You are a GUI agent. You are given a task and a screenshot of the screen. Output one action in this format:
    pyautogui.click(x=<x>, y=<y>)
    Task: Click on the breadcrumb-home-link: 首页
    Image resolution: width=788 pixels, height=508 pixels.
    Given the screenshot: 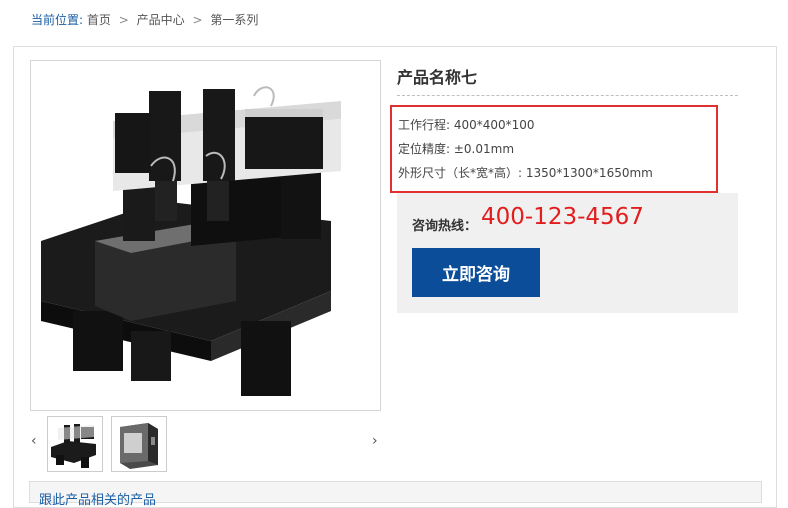 What is the action you would take?
    pyautogui.click(x=99, y=20)
    